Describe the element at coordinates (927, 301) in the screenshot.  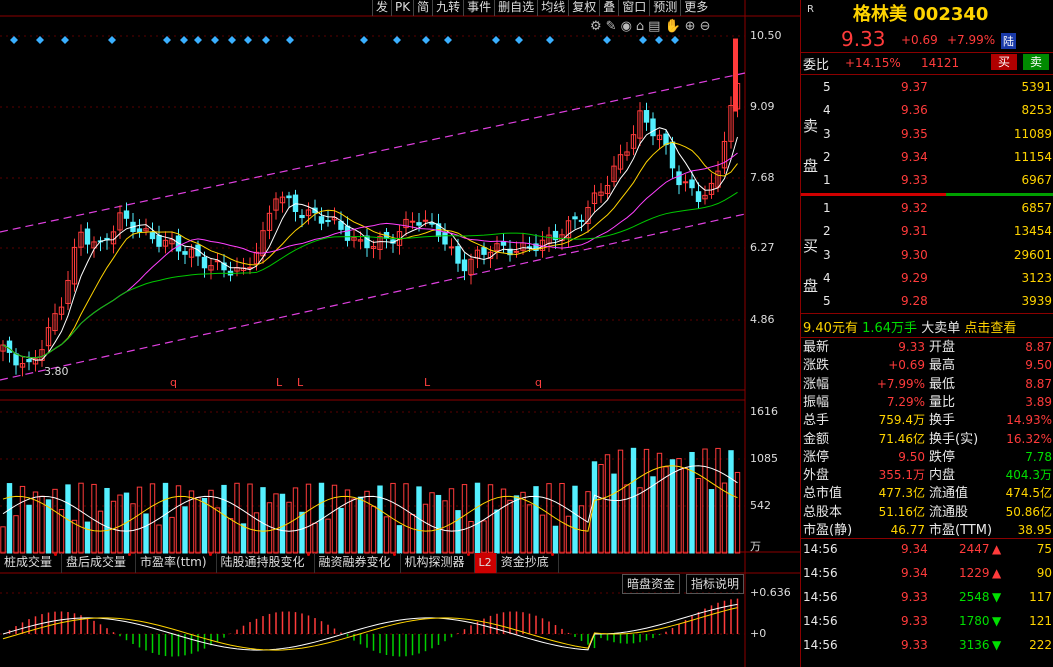
I see `bid-level-row: 5 9.28 3939` at that location.